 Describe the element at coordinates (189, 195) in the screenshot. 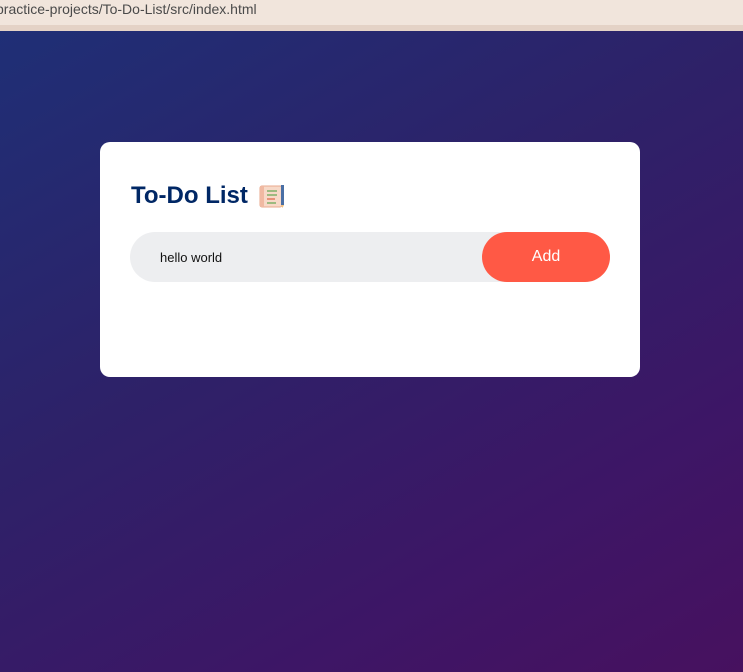

I see `page-title: To-Do List` at that location.